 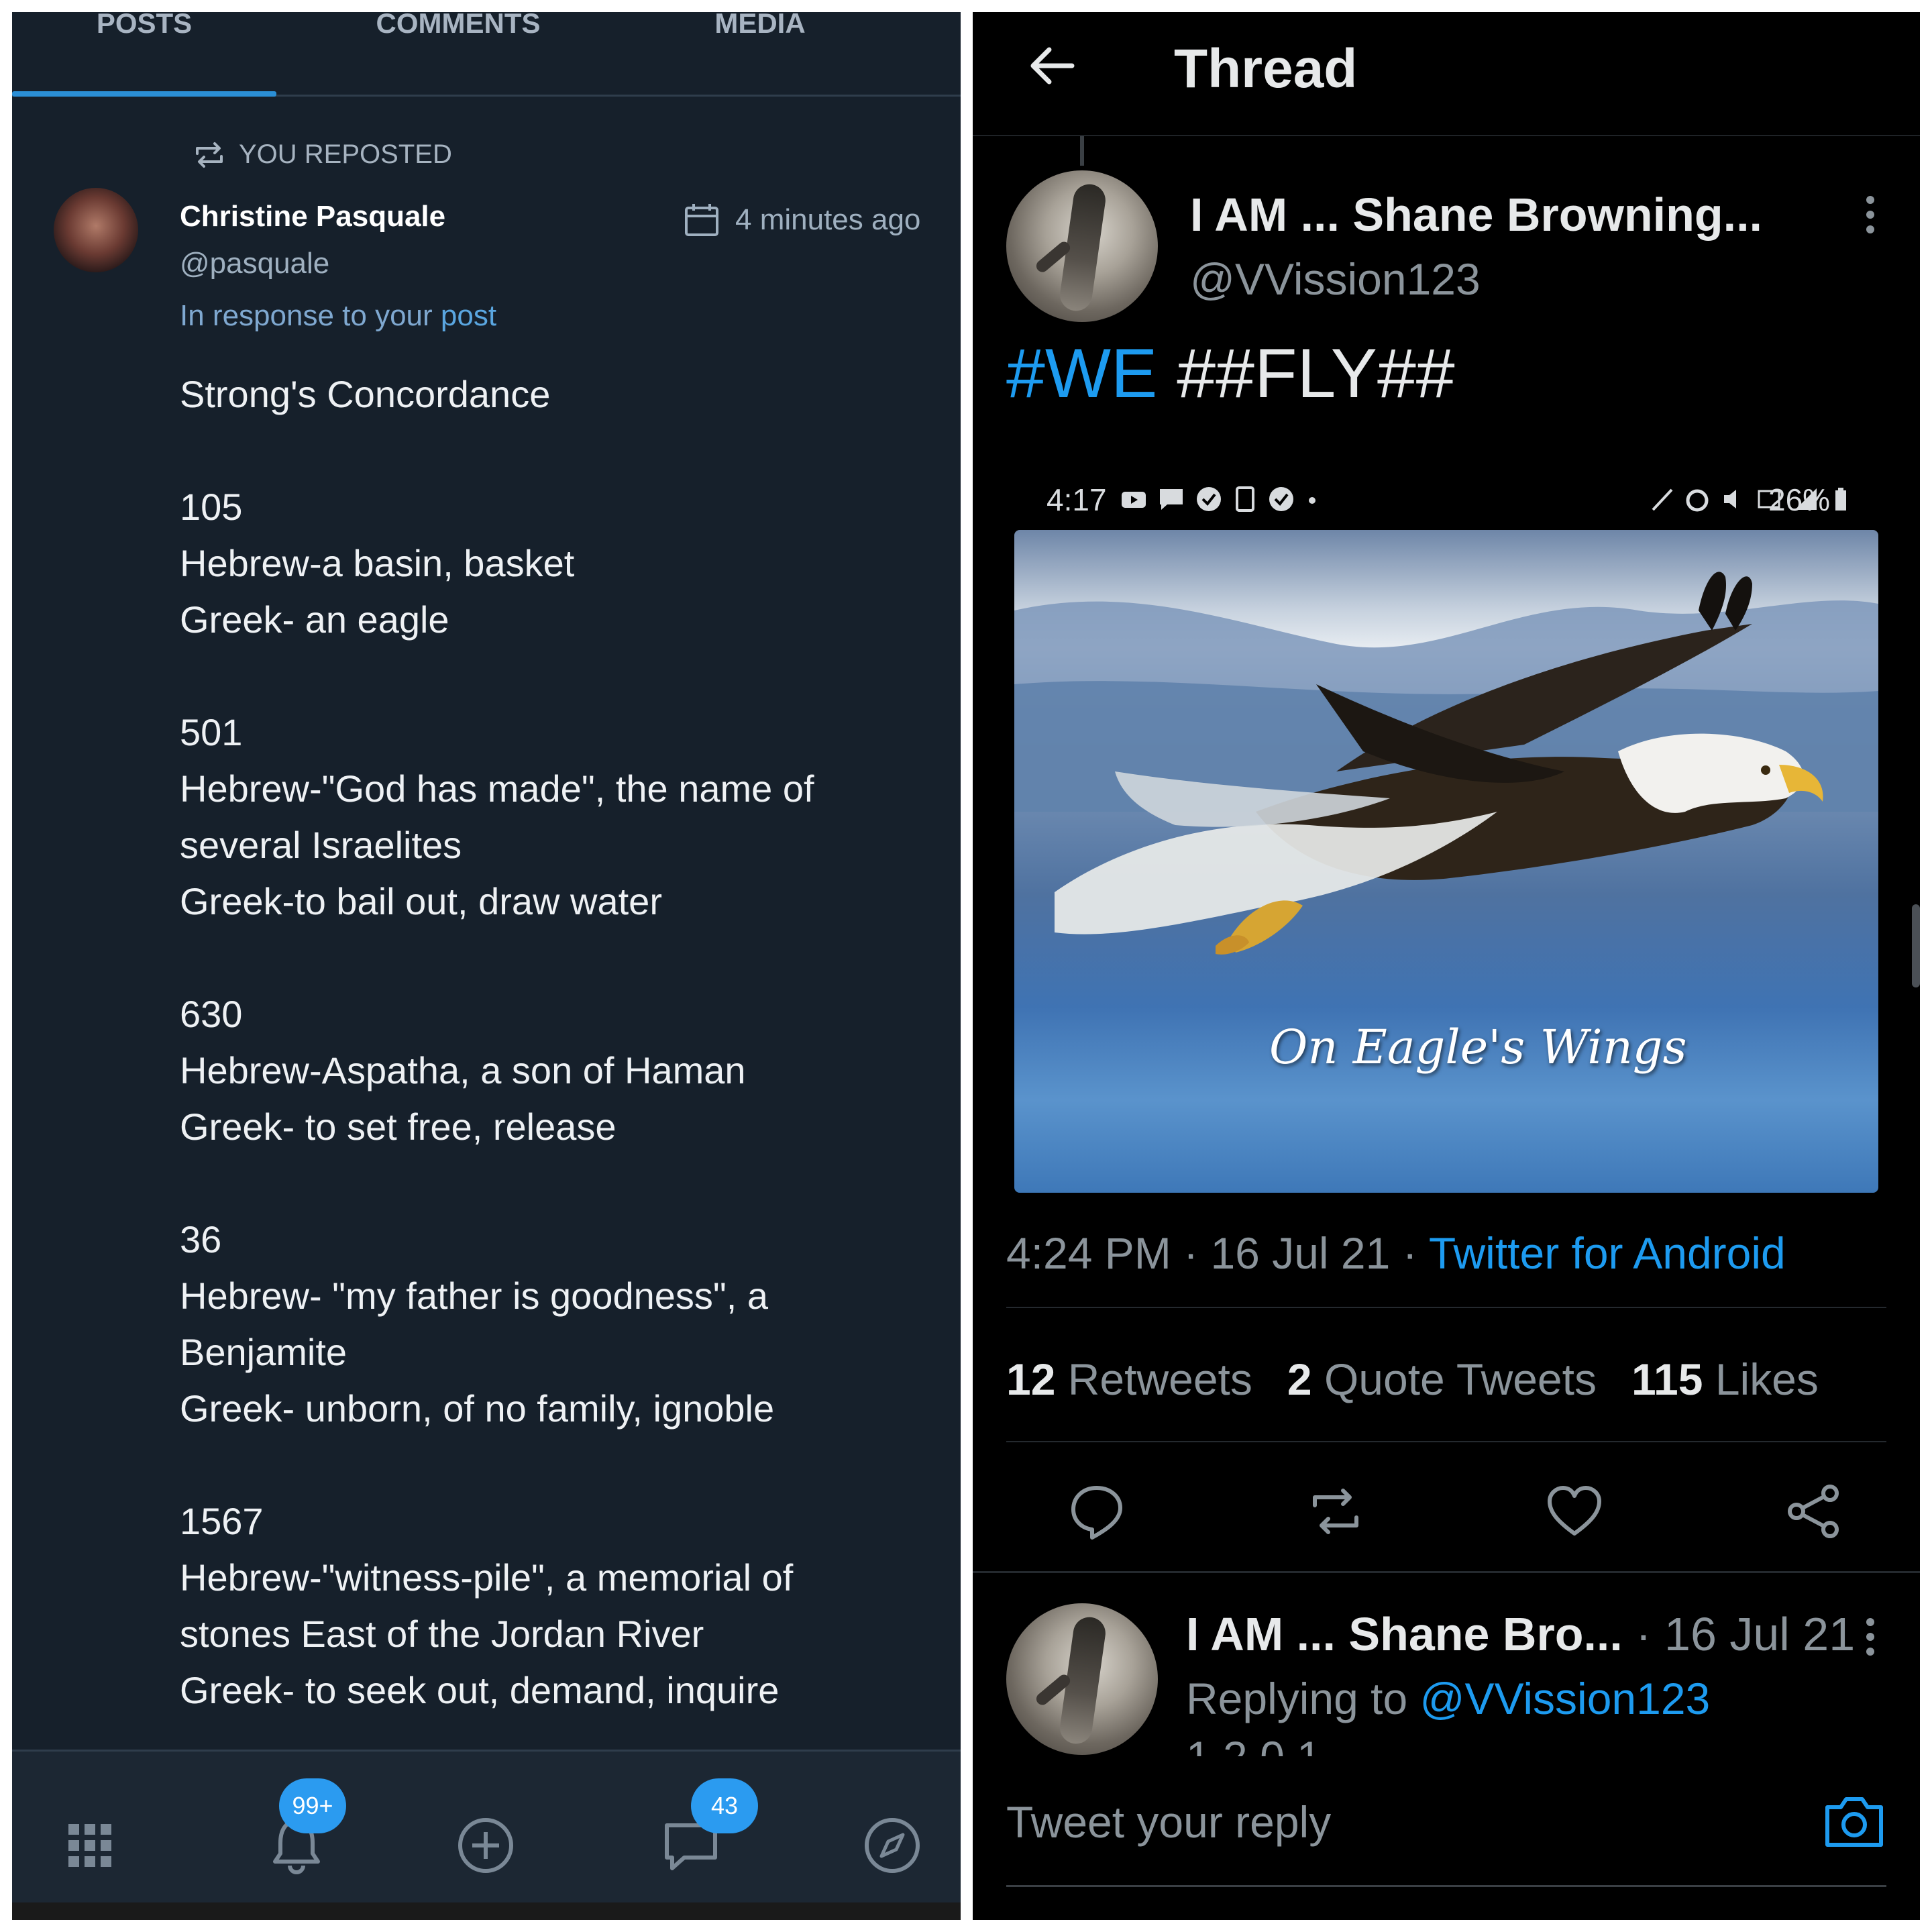 What do you see at coordinates (377, 563) in the screenshot?
I see `post-body-line: Hebrew-a basin, basket` at bounding box center [377, 563].